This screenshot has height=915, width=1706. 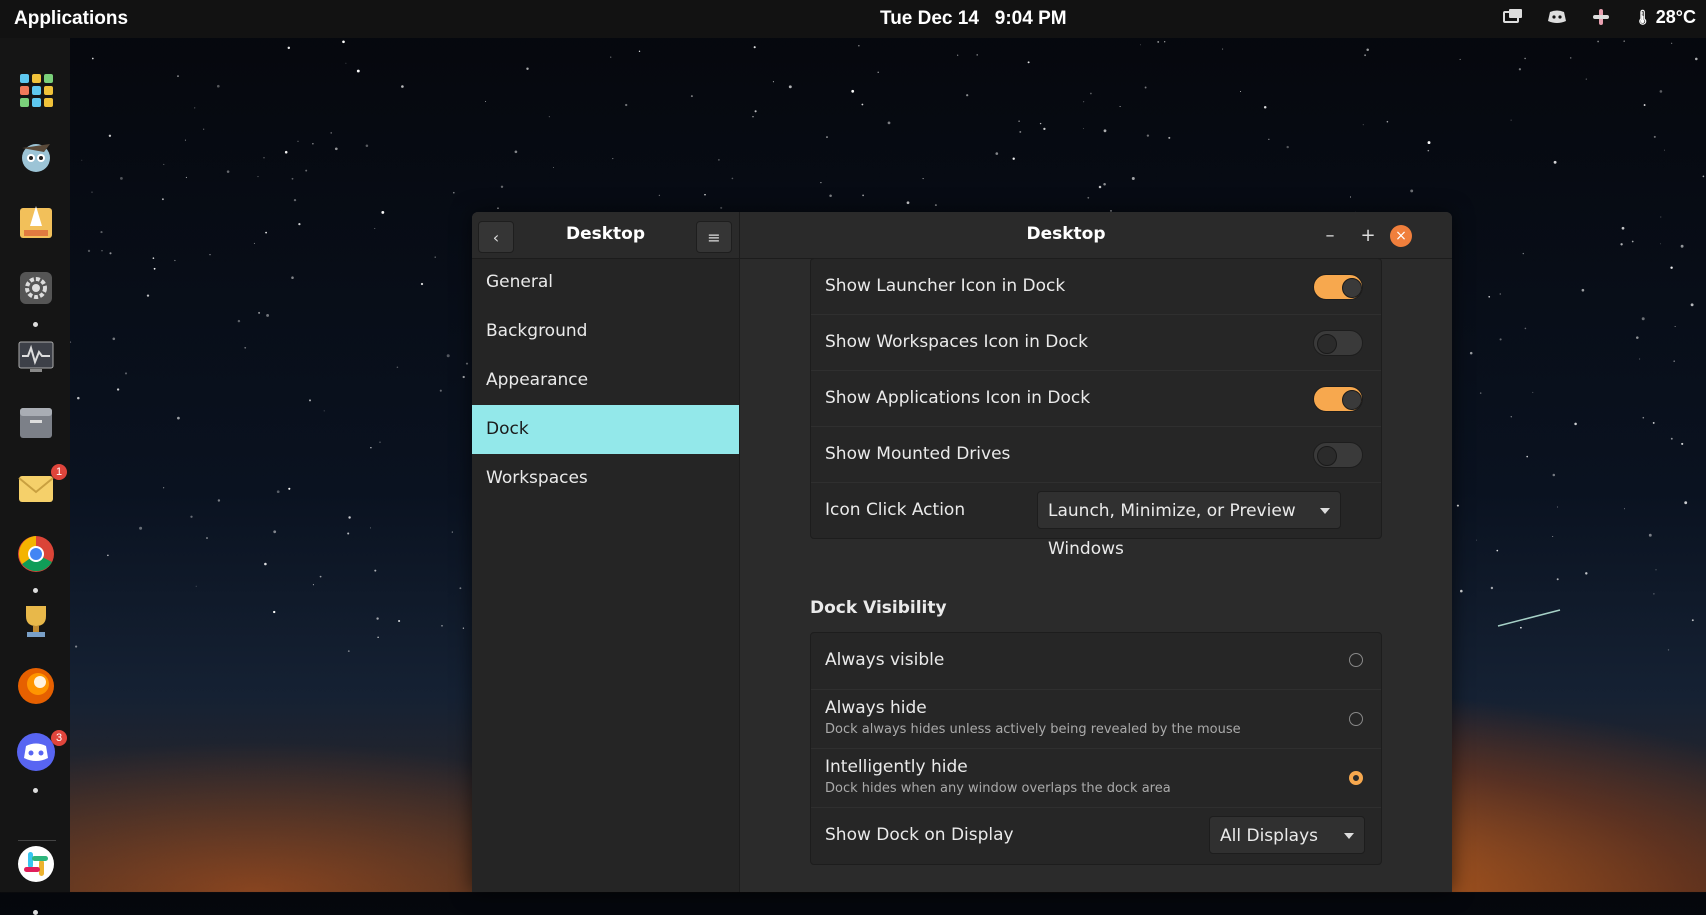 What do you see at coordinates (895, 510) in the screenshot?
I see `setting-label: Icon Click Action` at bounding box center [895, 510].